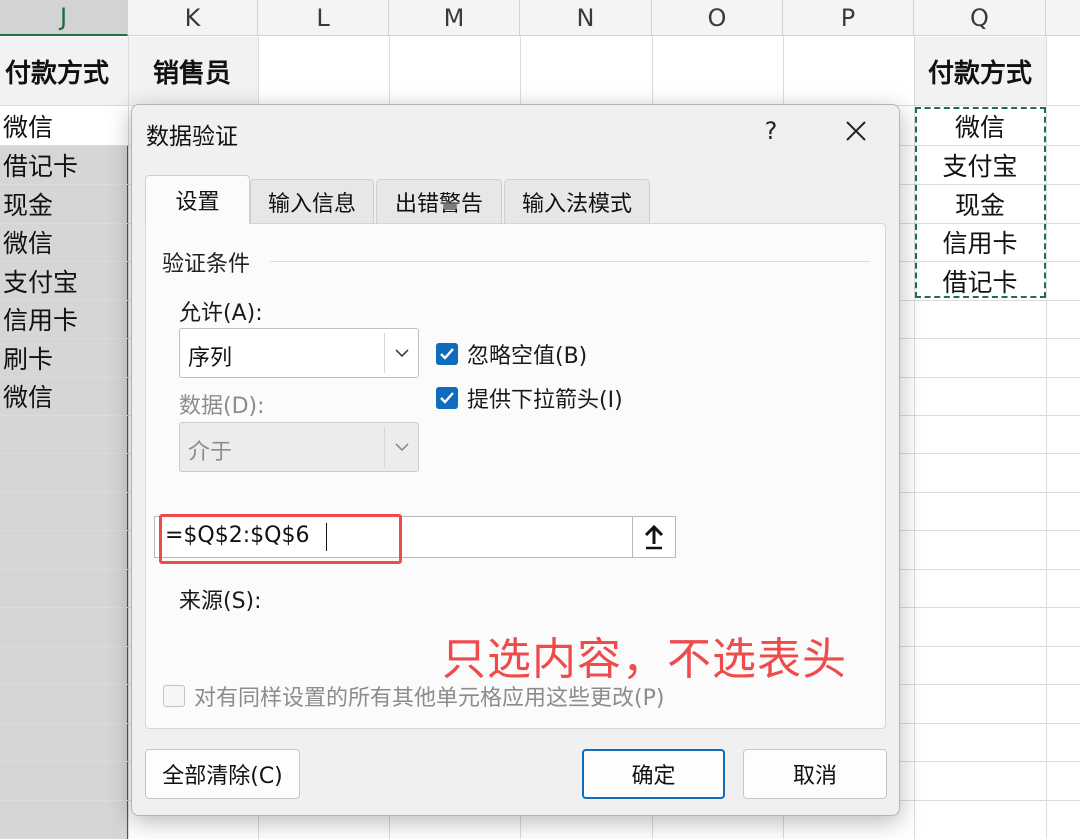 The width and height of the screenshot is (1080, 839). I want to click on highlight-box, so click(280, 539).